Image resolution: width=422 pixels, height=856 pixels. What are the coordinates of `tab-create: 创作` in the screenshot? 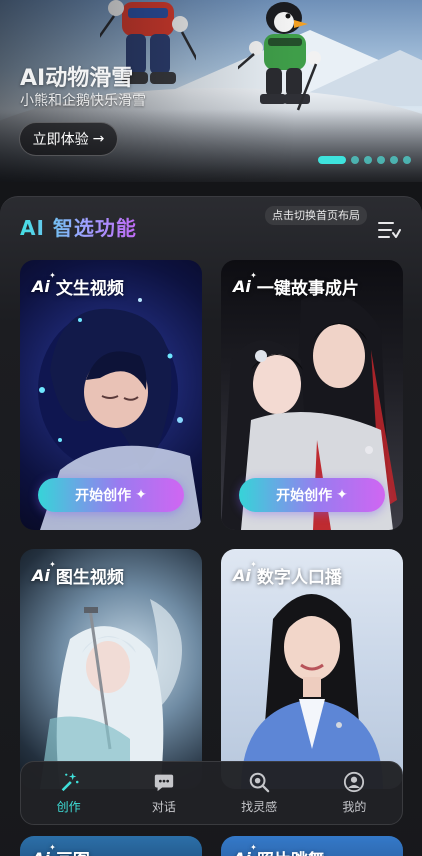 It's located at (68, 793).